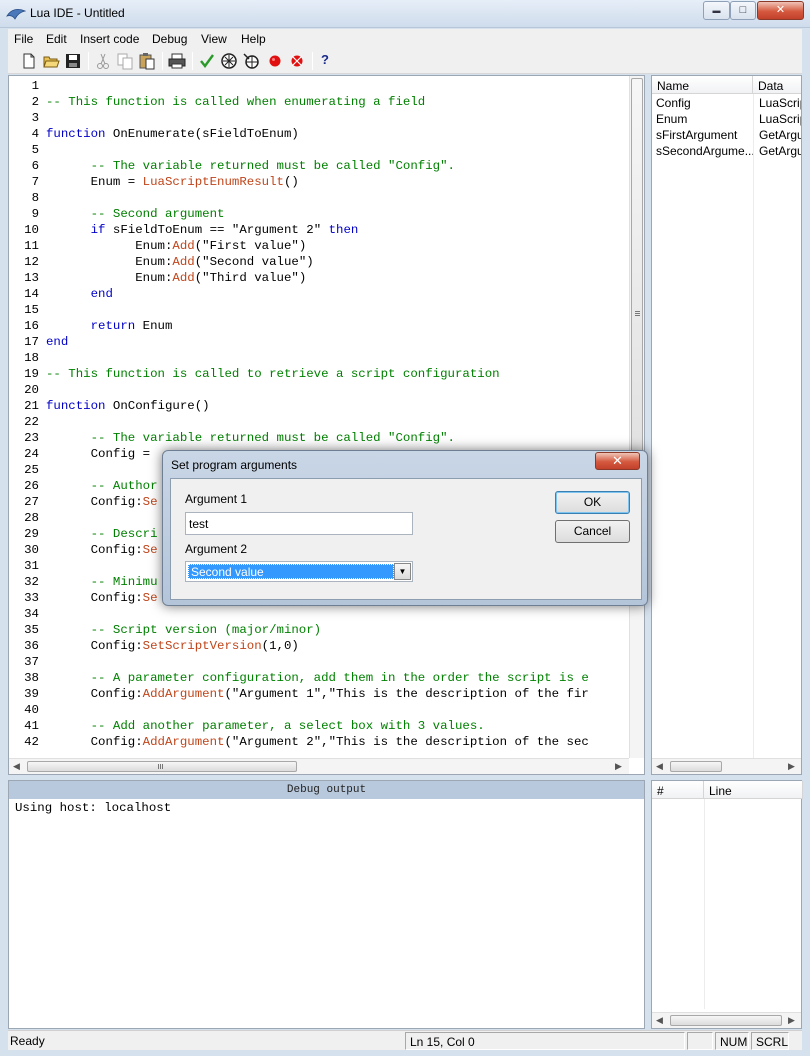  What do you see at coordinates (169, 39) in the screenshot?
I see `menu-debug: Debug` at bounding box center [169, 39].